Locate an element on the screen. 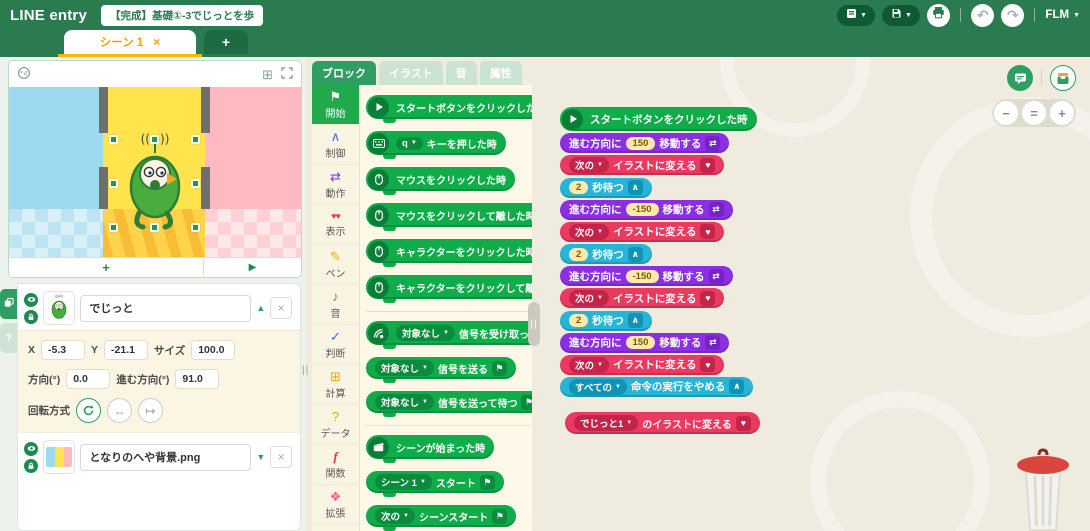 This screenshot has width=1090, height=531. category-動作: ⇄ 動作 is located at coordinates (335, 185).